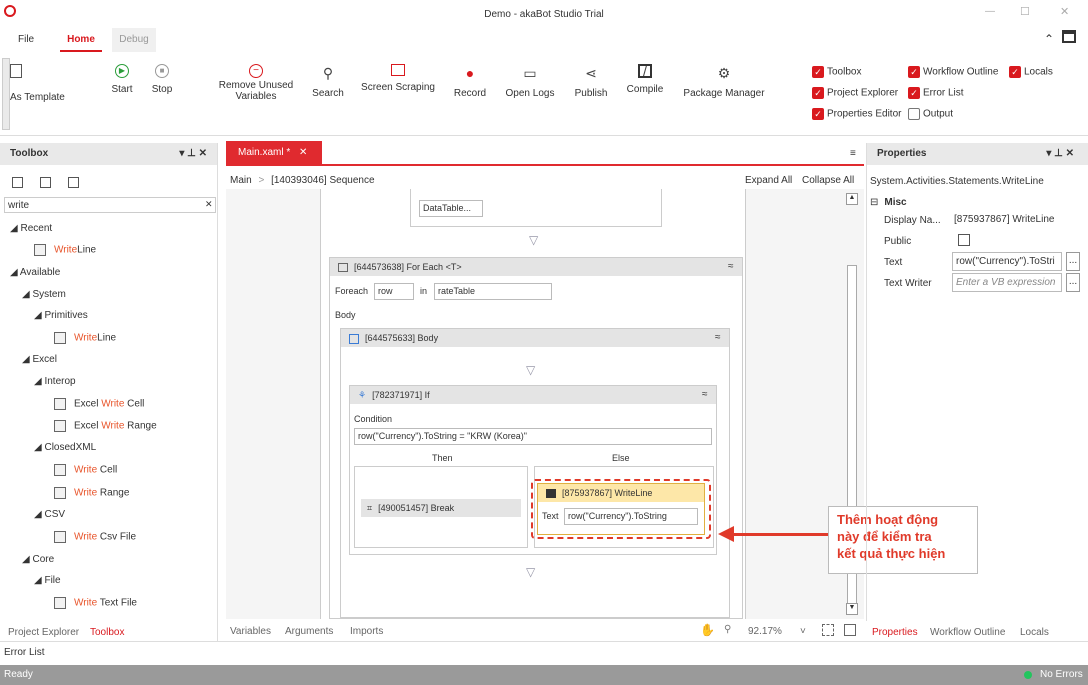 The image size is (1088, 685). I want to click on error-list-toggle: ✓ Error List, so click(936, 93).